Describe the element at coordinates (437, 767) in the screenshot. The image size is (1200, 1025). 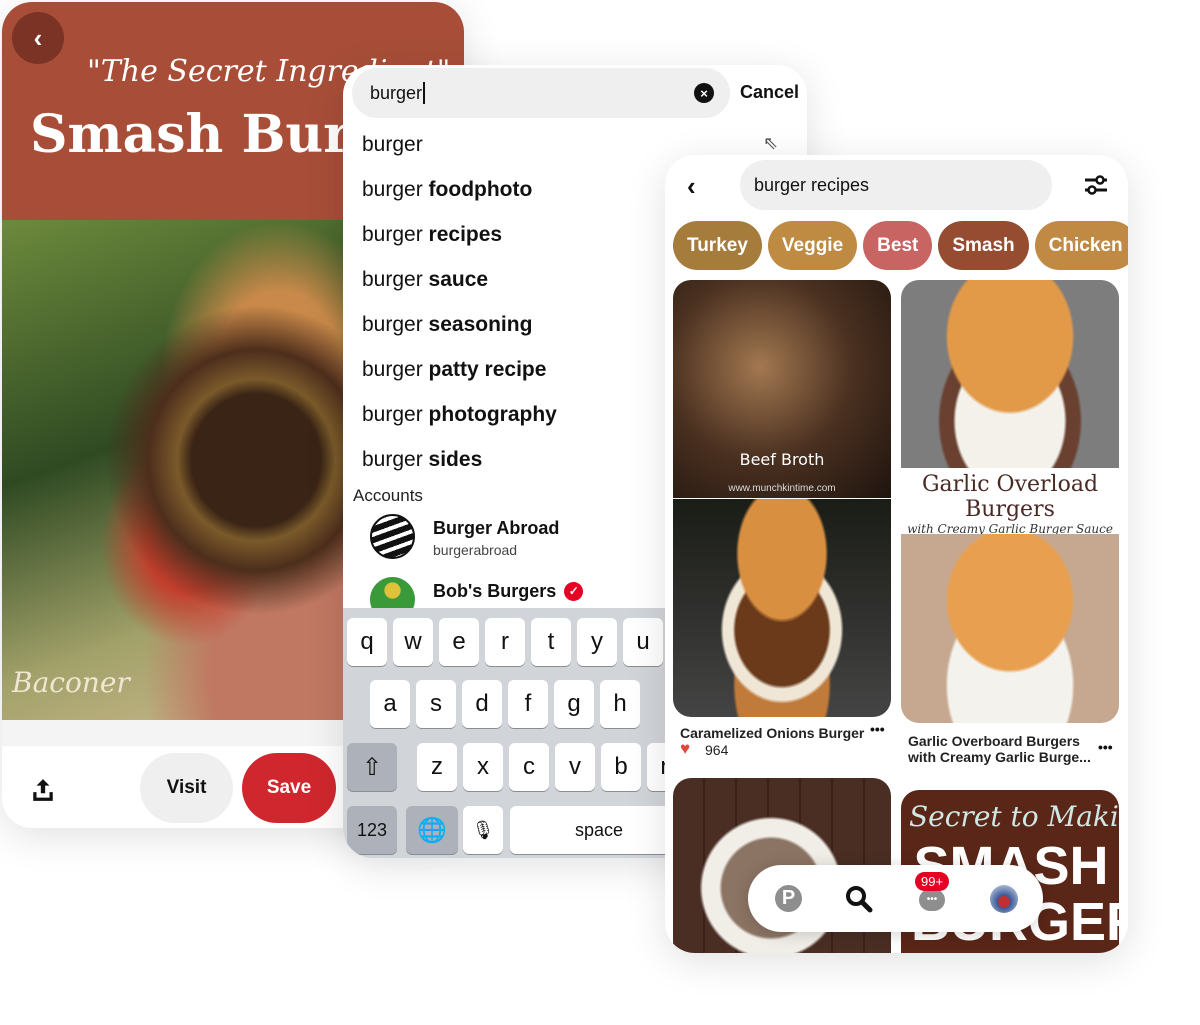
I see `key-z: z` at that location.